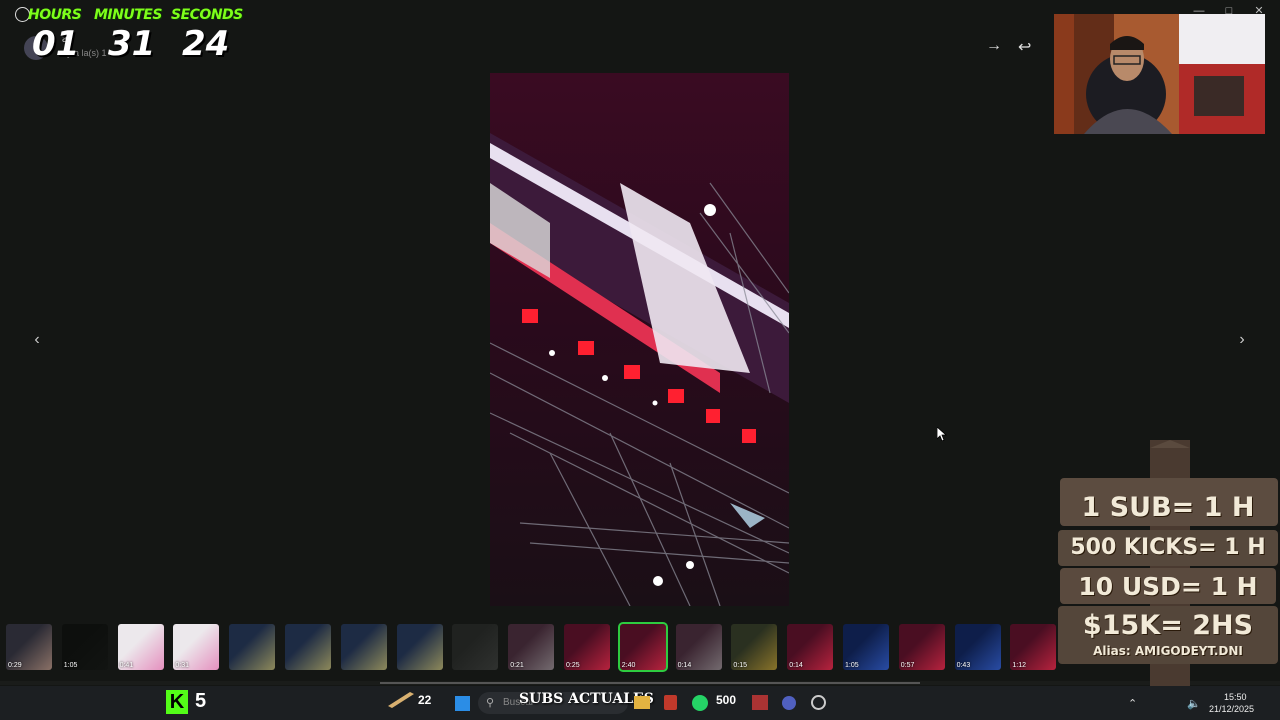 The height and width of the screenshot is (720, 1280). Describe the element at coordinates (207, 15) in the screenshot. I see `seconds-label: SECONDS` at that location.